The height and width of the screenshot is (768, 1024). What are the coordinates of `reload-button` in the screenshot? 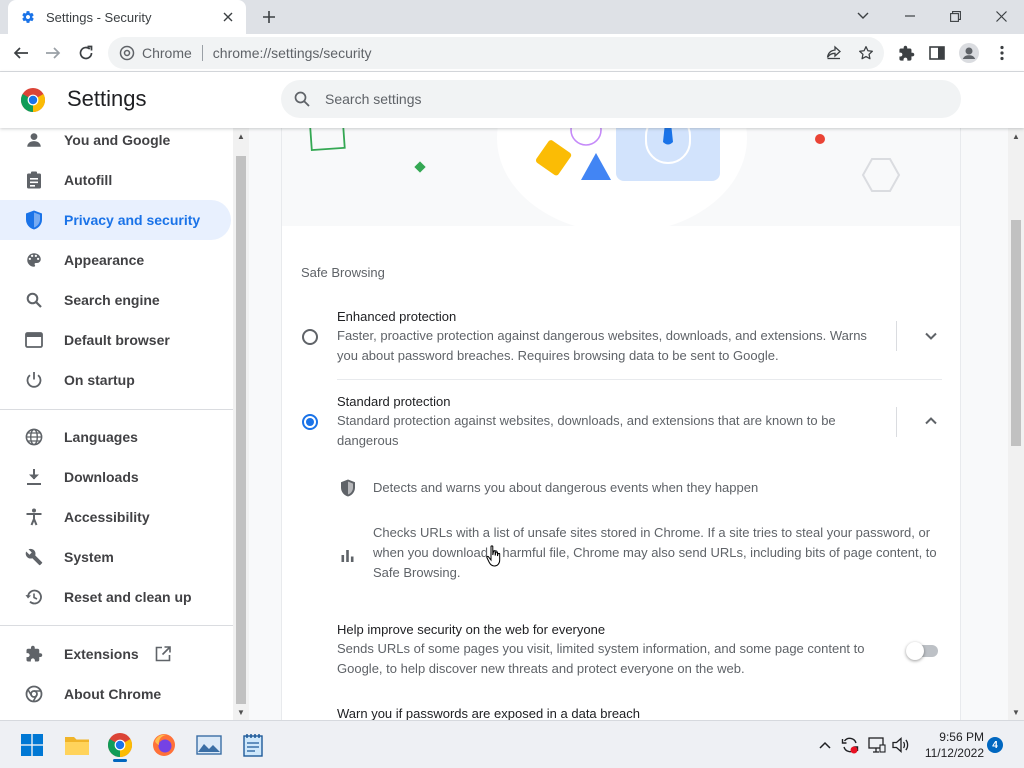 It's located at (86, 53).